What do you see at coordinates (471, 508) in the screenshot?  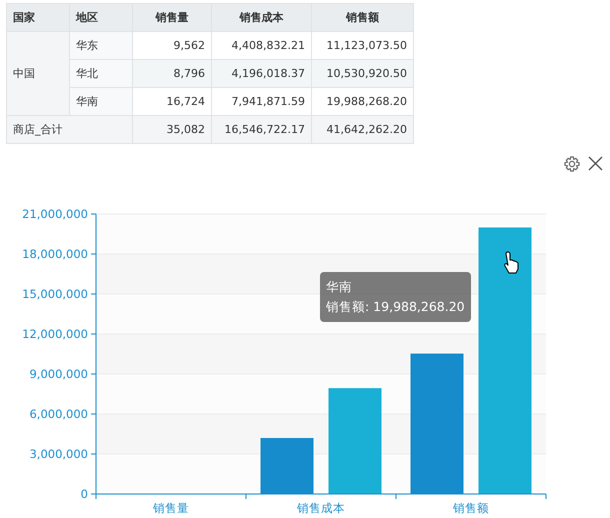 I see `x-axis-label: 销售额` at bounding box center [471, 508].